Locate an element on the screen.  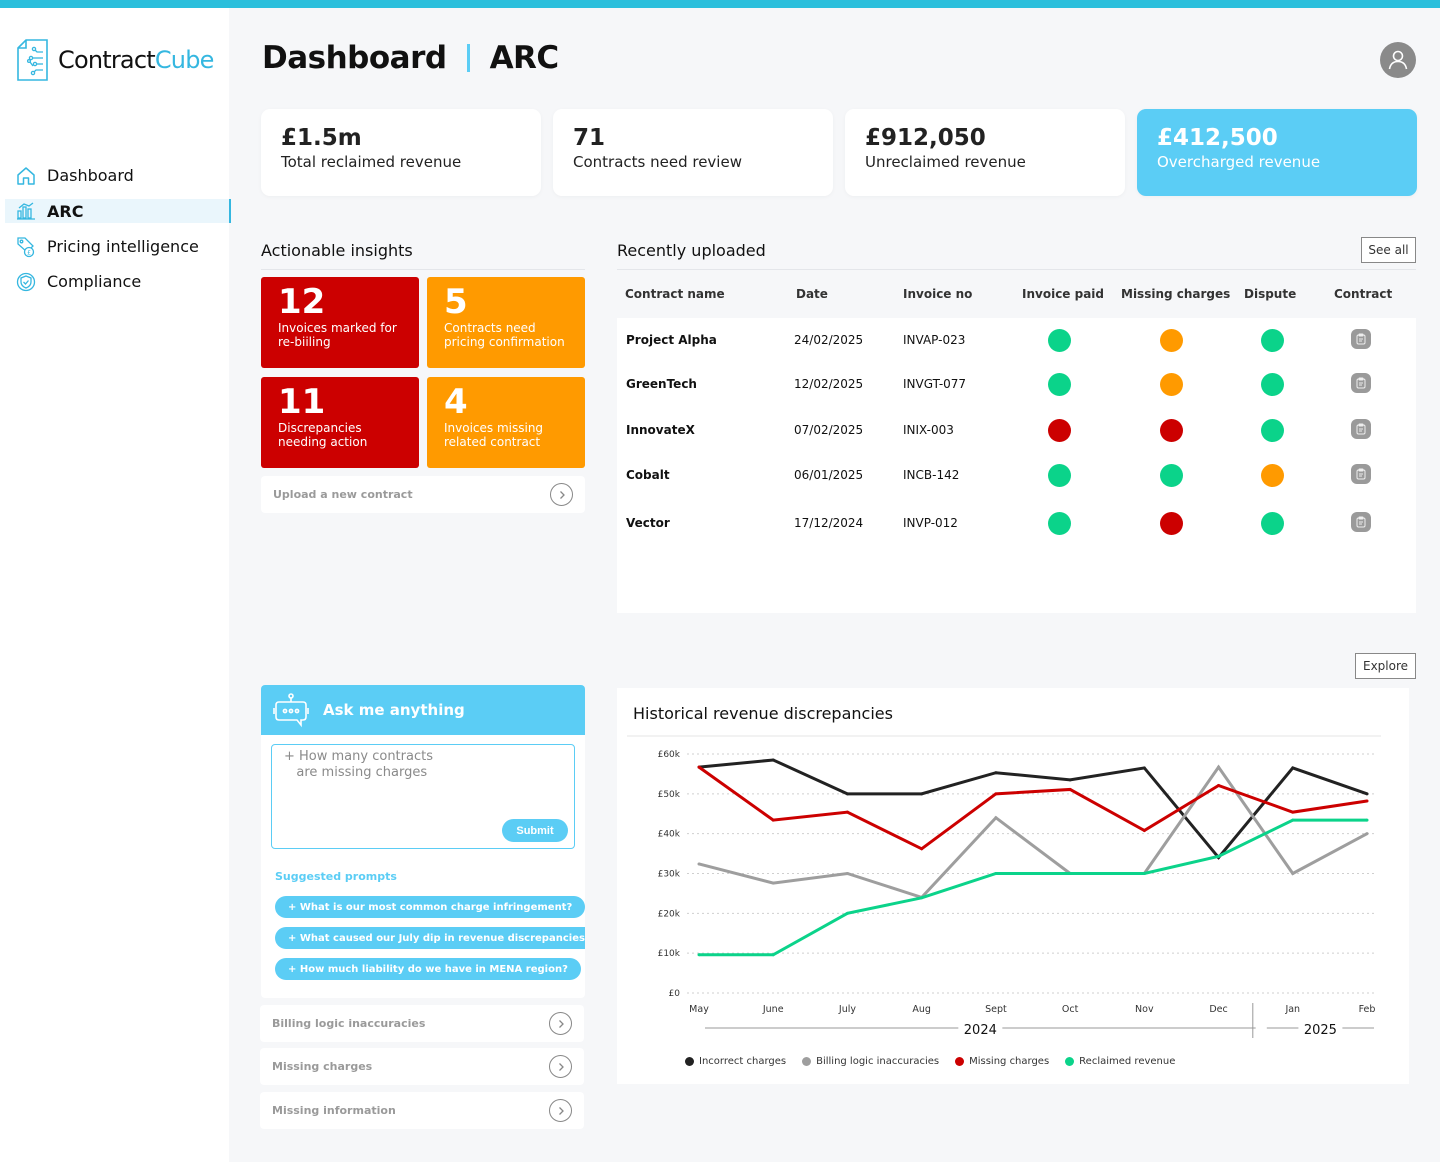
ask-title: Ask me anything is located at coordinates (394, 710).